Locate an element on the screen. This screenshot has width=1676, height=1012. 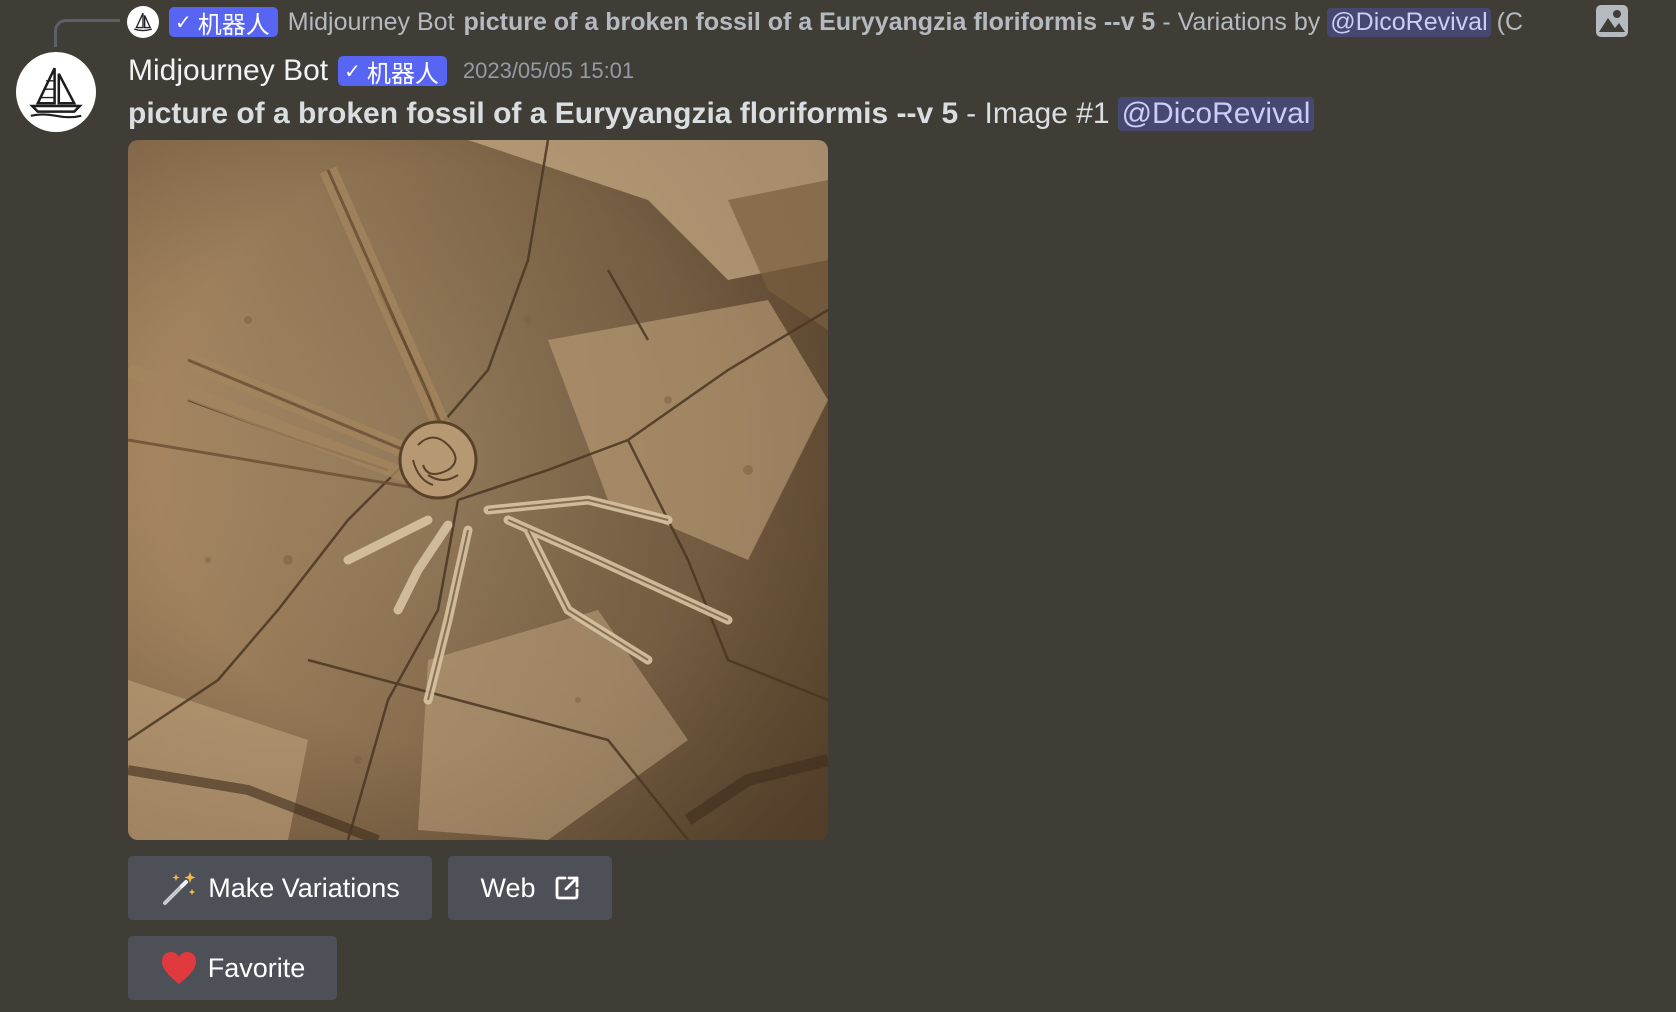
make-variations-button: Make Variations is located at coordinates (280, 888).